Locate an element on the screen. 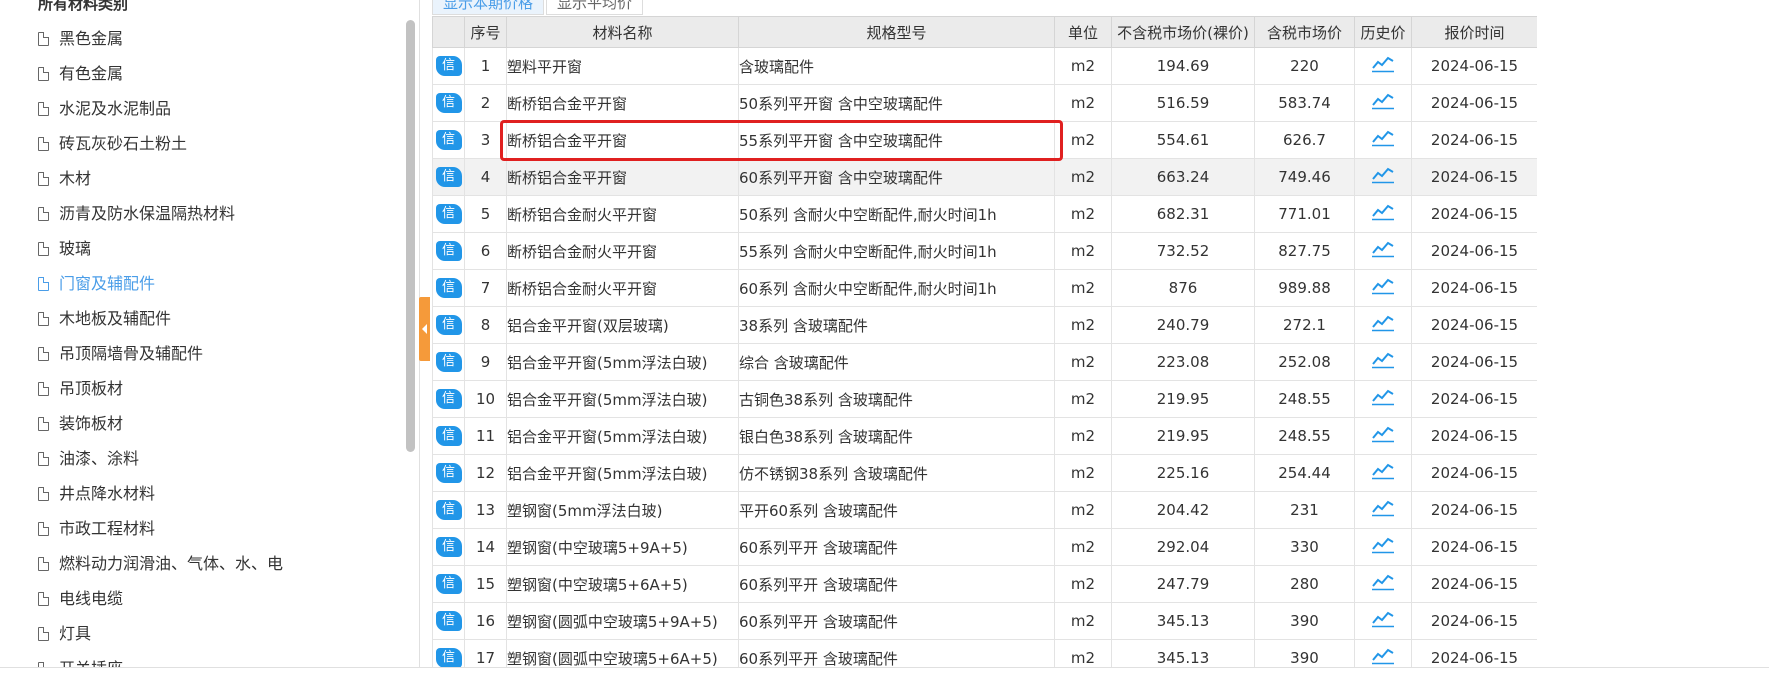 Image resolution: width=1769 pixels, height=681 pixels. category-item: 木地板及辅配件 is located at coordinates (214, 318).